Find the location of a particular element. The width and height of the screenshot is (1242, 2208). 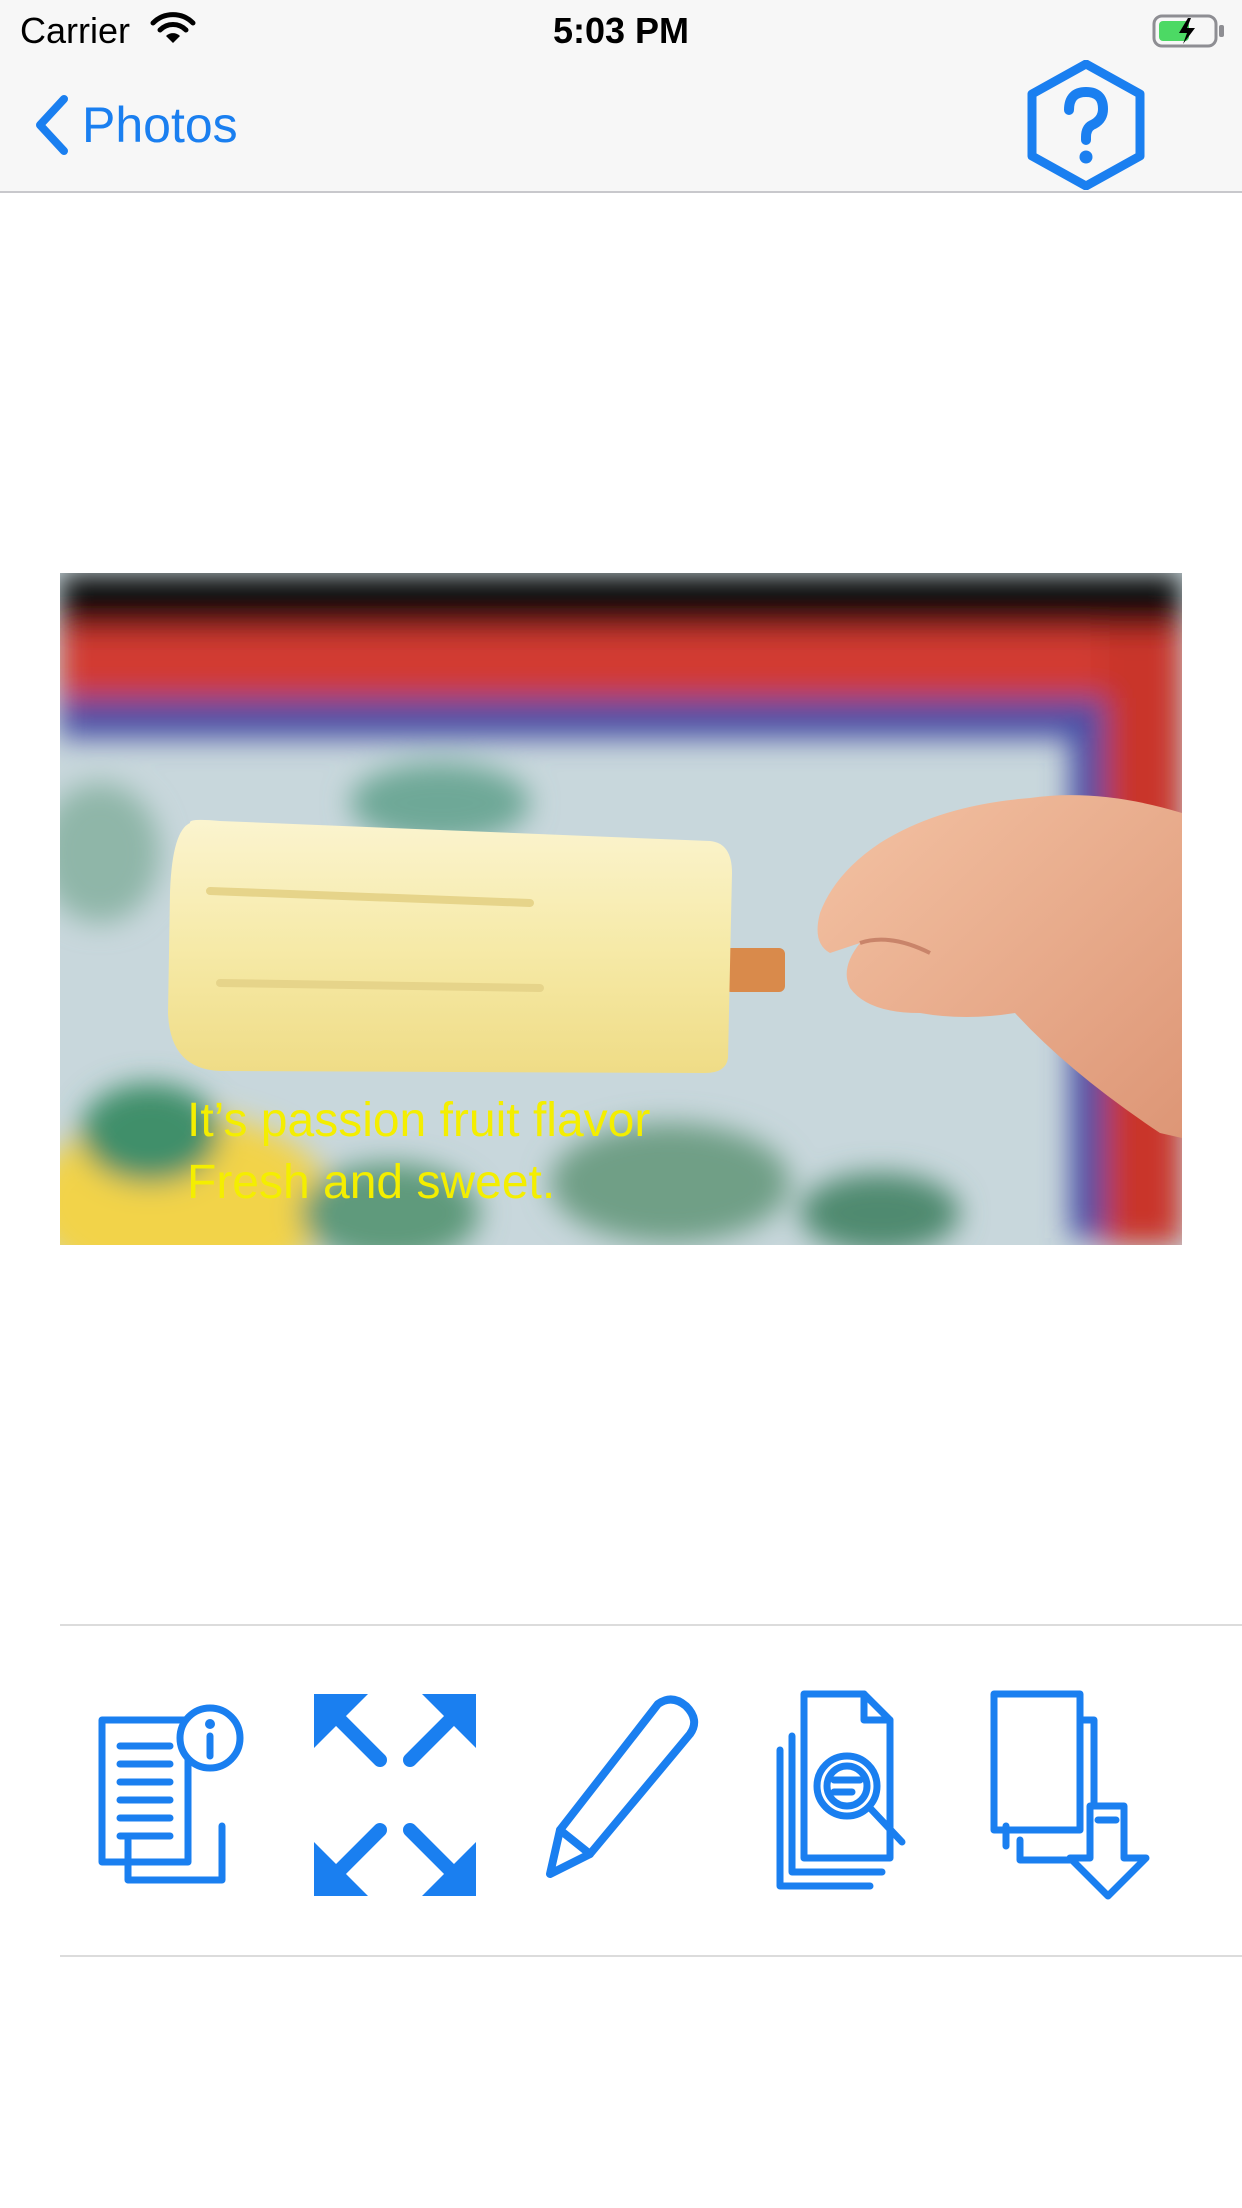

back-button-label: Photos is located at coordinates (160, 125).